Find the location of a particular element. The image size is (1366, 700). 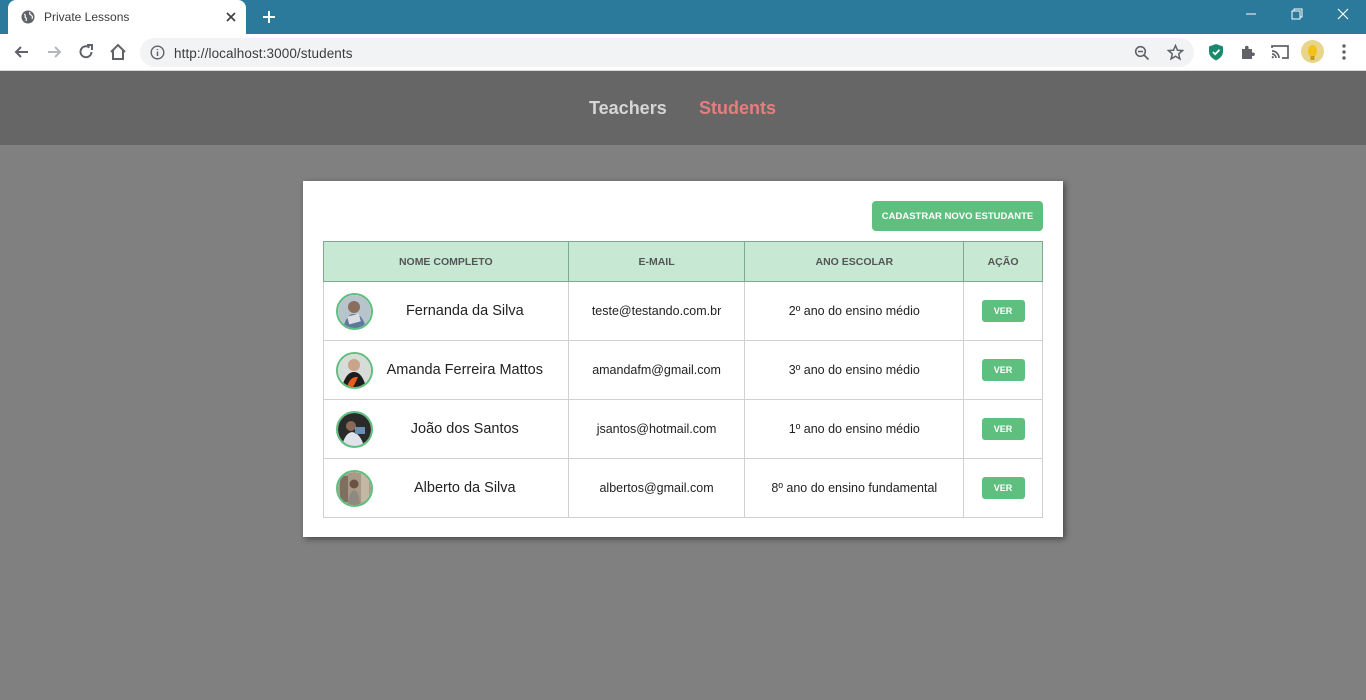

column-header-name: NOME COMPLETO is located at coordinates (446, 261).